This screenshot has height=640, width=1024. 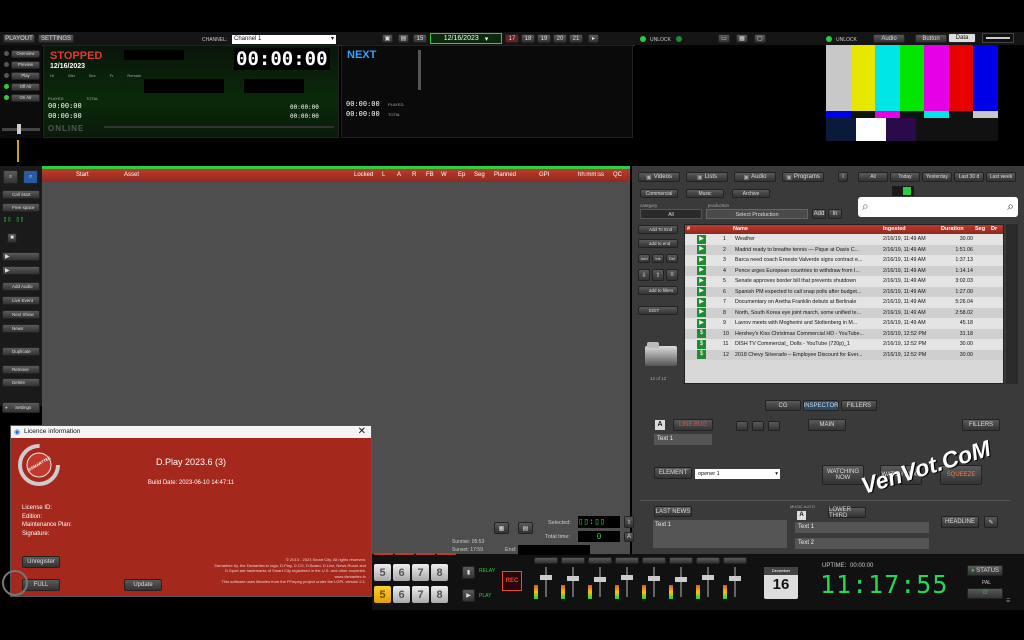 I want to click on edit-button: EDIT, so click(x=658, y=310).